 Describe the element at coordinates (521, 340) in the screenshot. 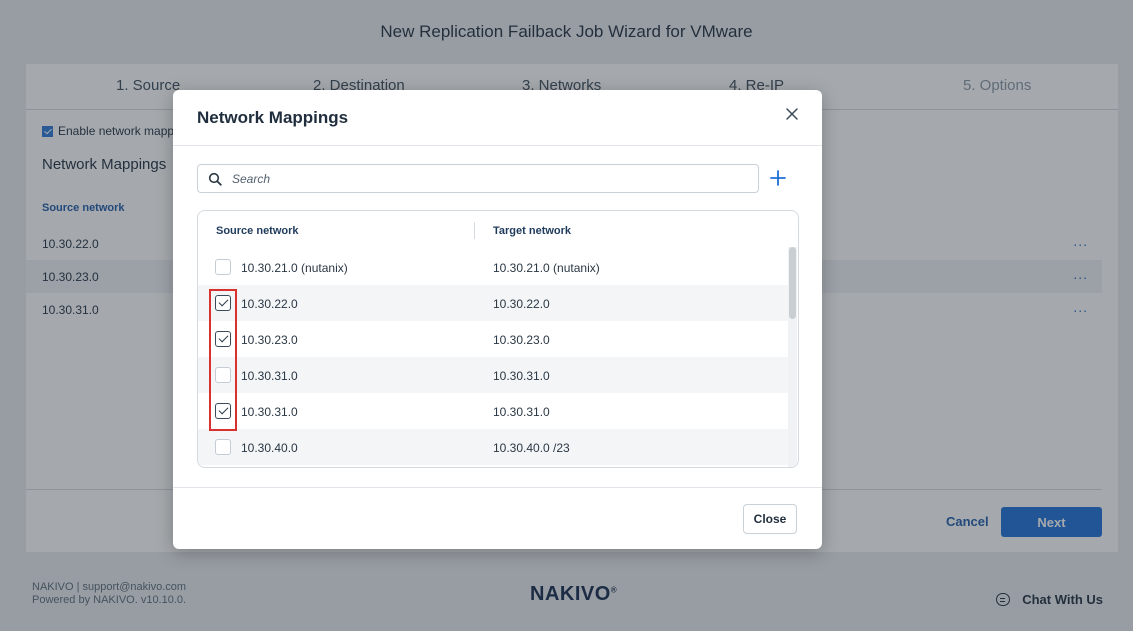

I see `target-network-cell: 10.30.23.0` at that location.